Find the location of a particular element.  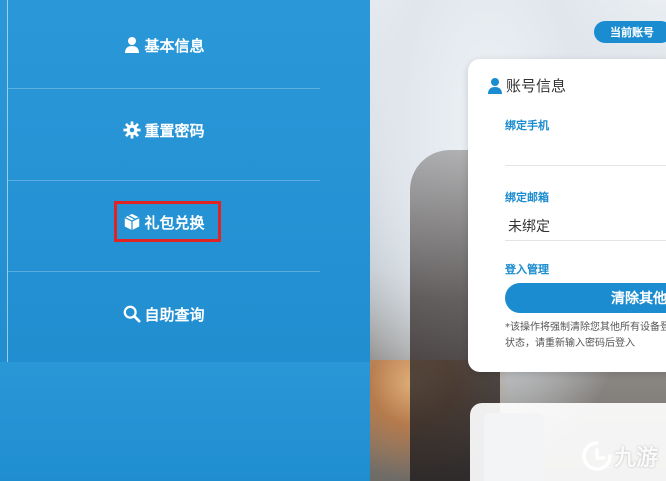

sidebar-item-basic-info: 基本信息 is located at coordinates (164, 45).